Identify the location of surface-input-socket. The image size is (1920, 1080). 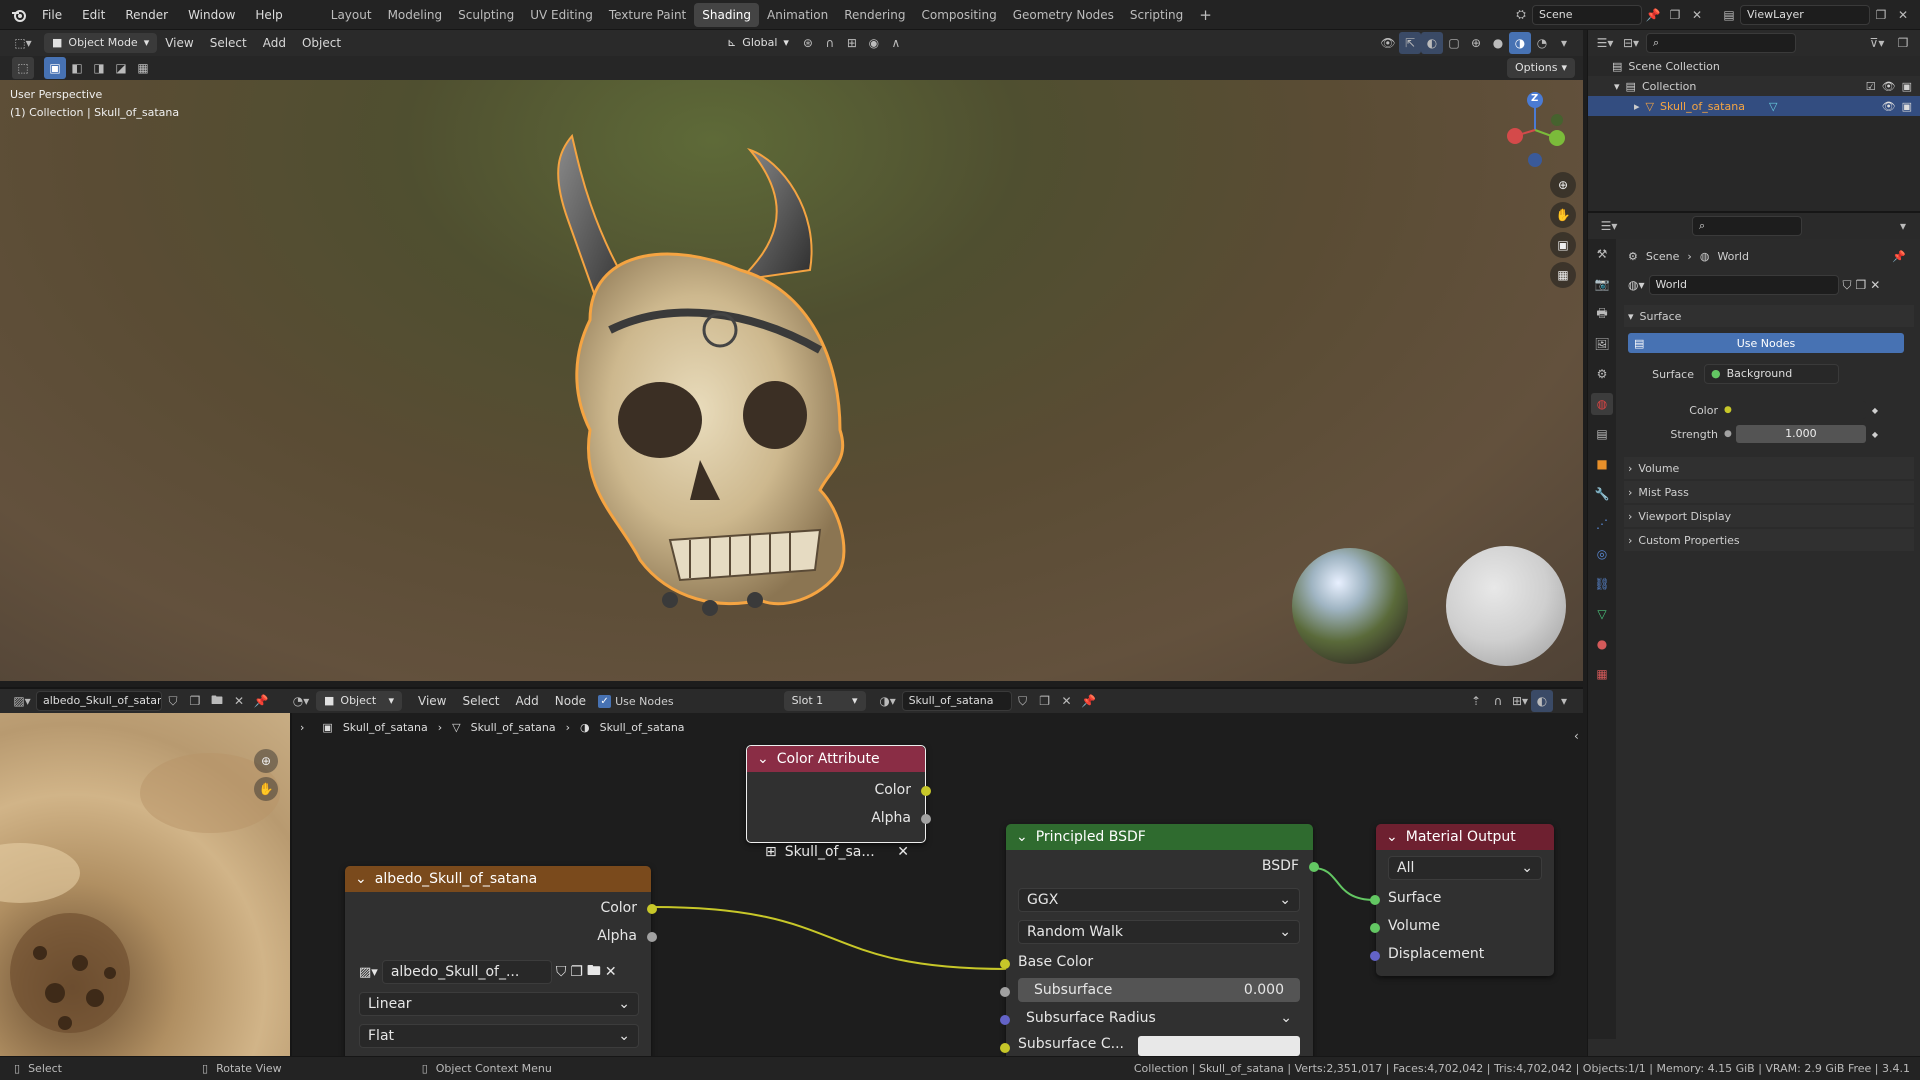
(1375, 900).